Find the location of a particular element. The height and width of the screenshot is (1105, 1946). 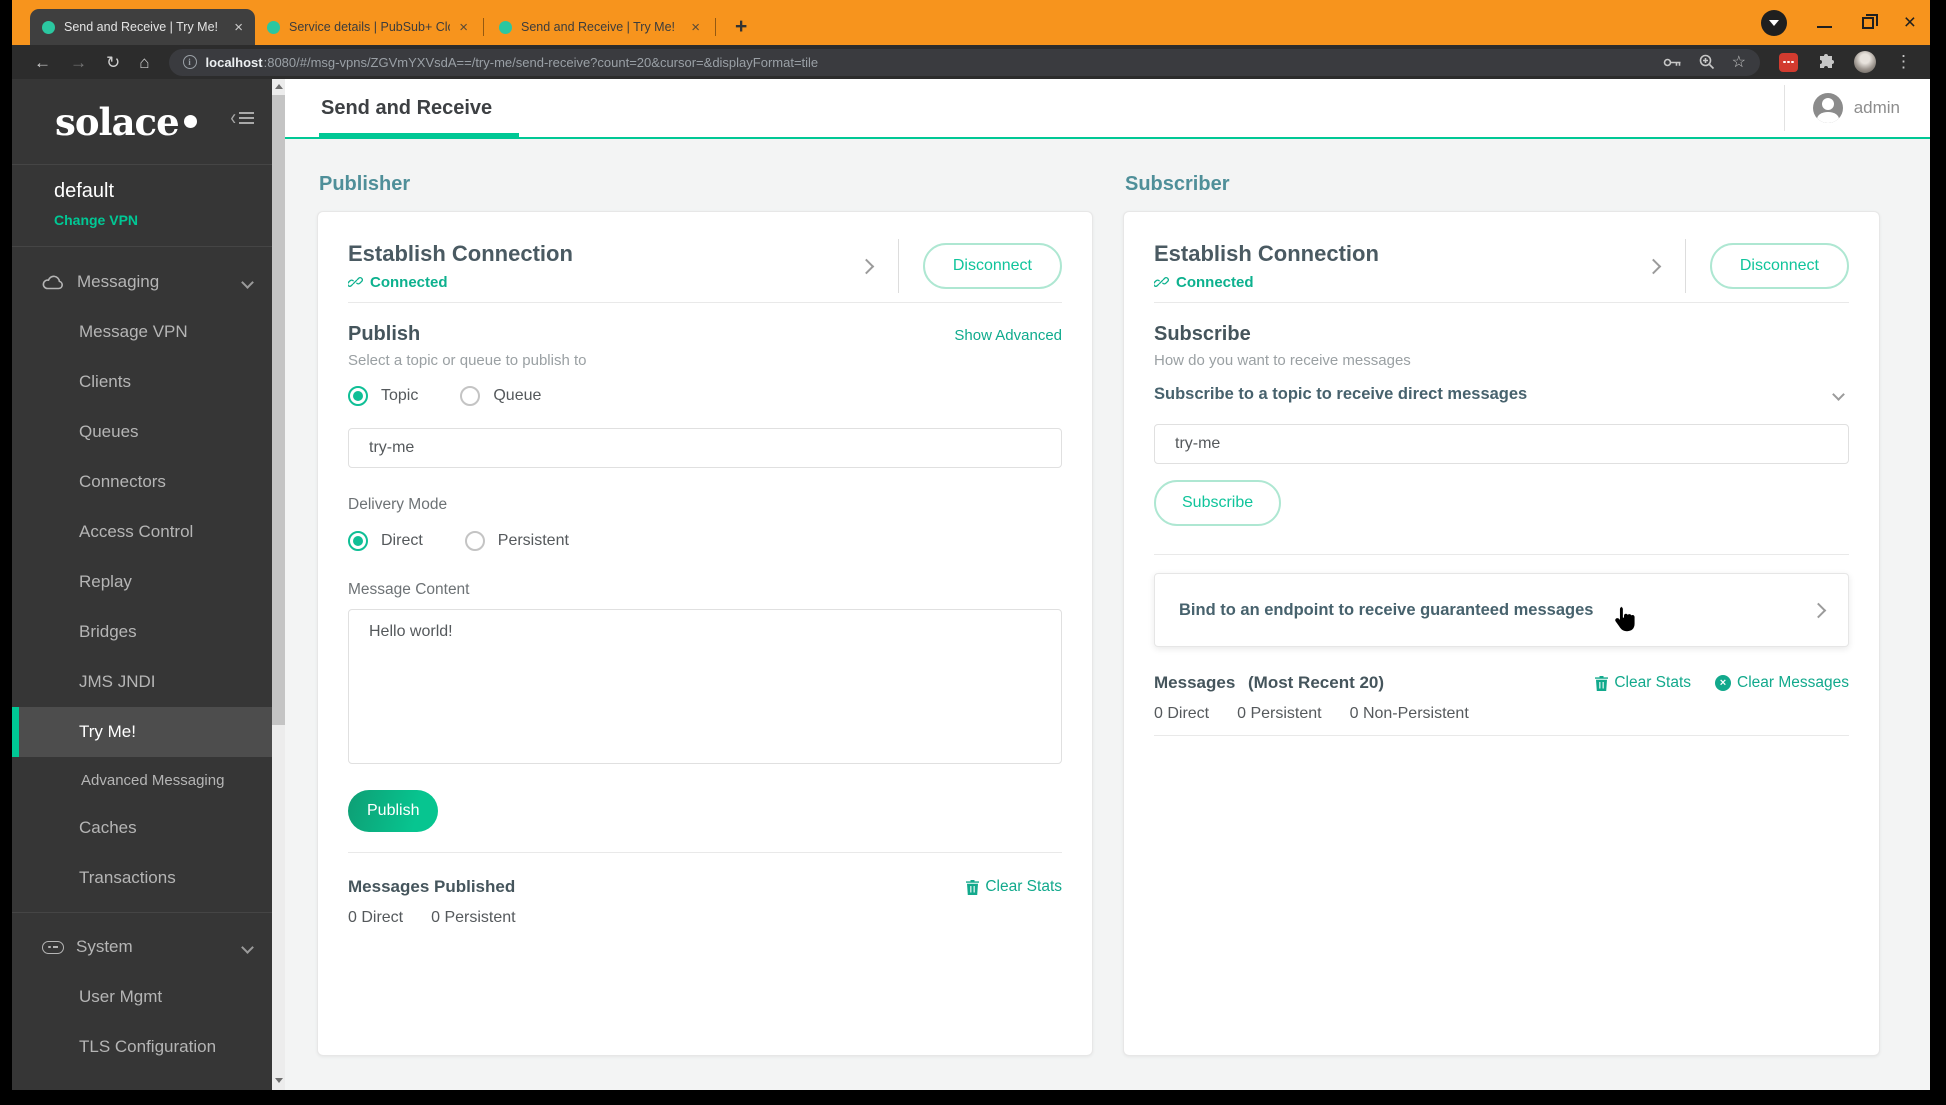

messages-published-title: Messages Published is located at coordinates (432, 886).